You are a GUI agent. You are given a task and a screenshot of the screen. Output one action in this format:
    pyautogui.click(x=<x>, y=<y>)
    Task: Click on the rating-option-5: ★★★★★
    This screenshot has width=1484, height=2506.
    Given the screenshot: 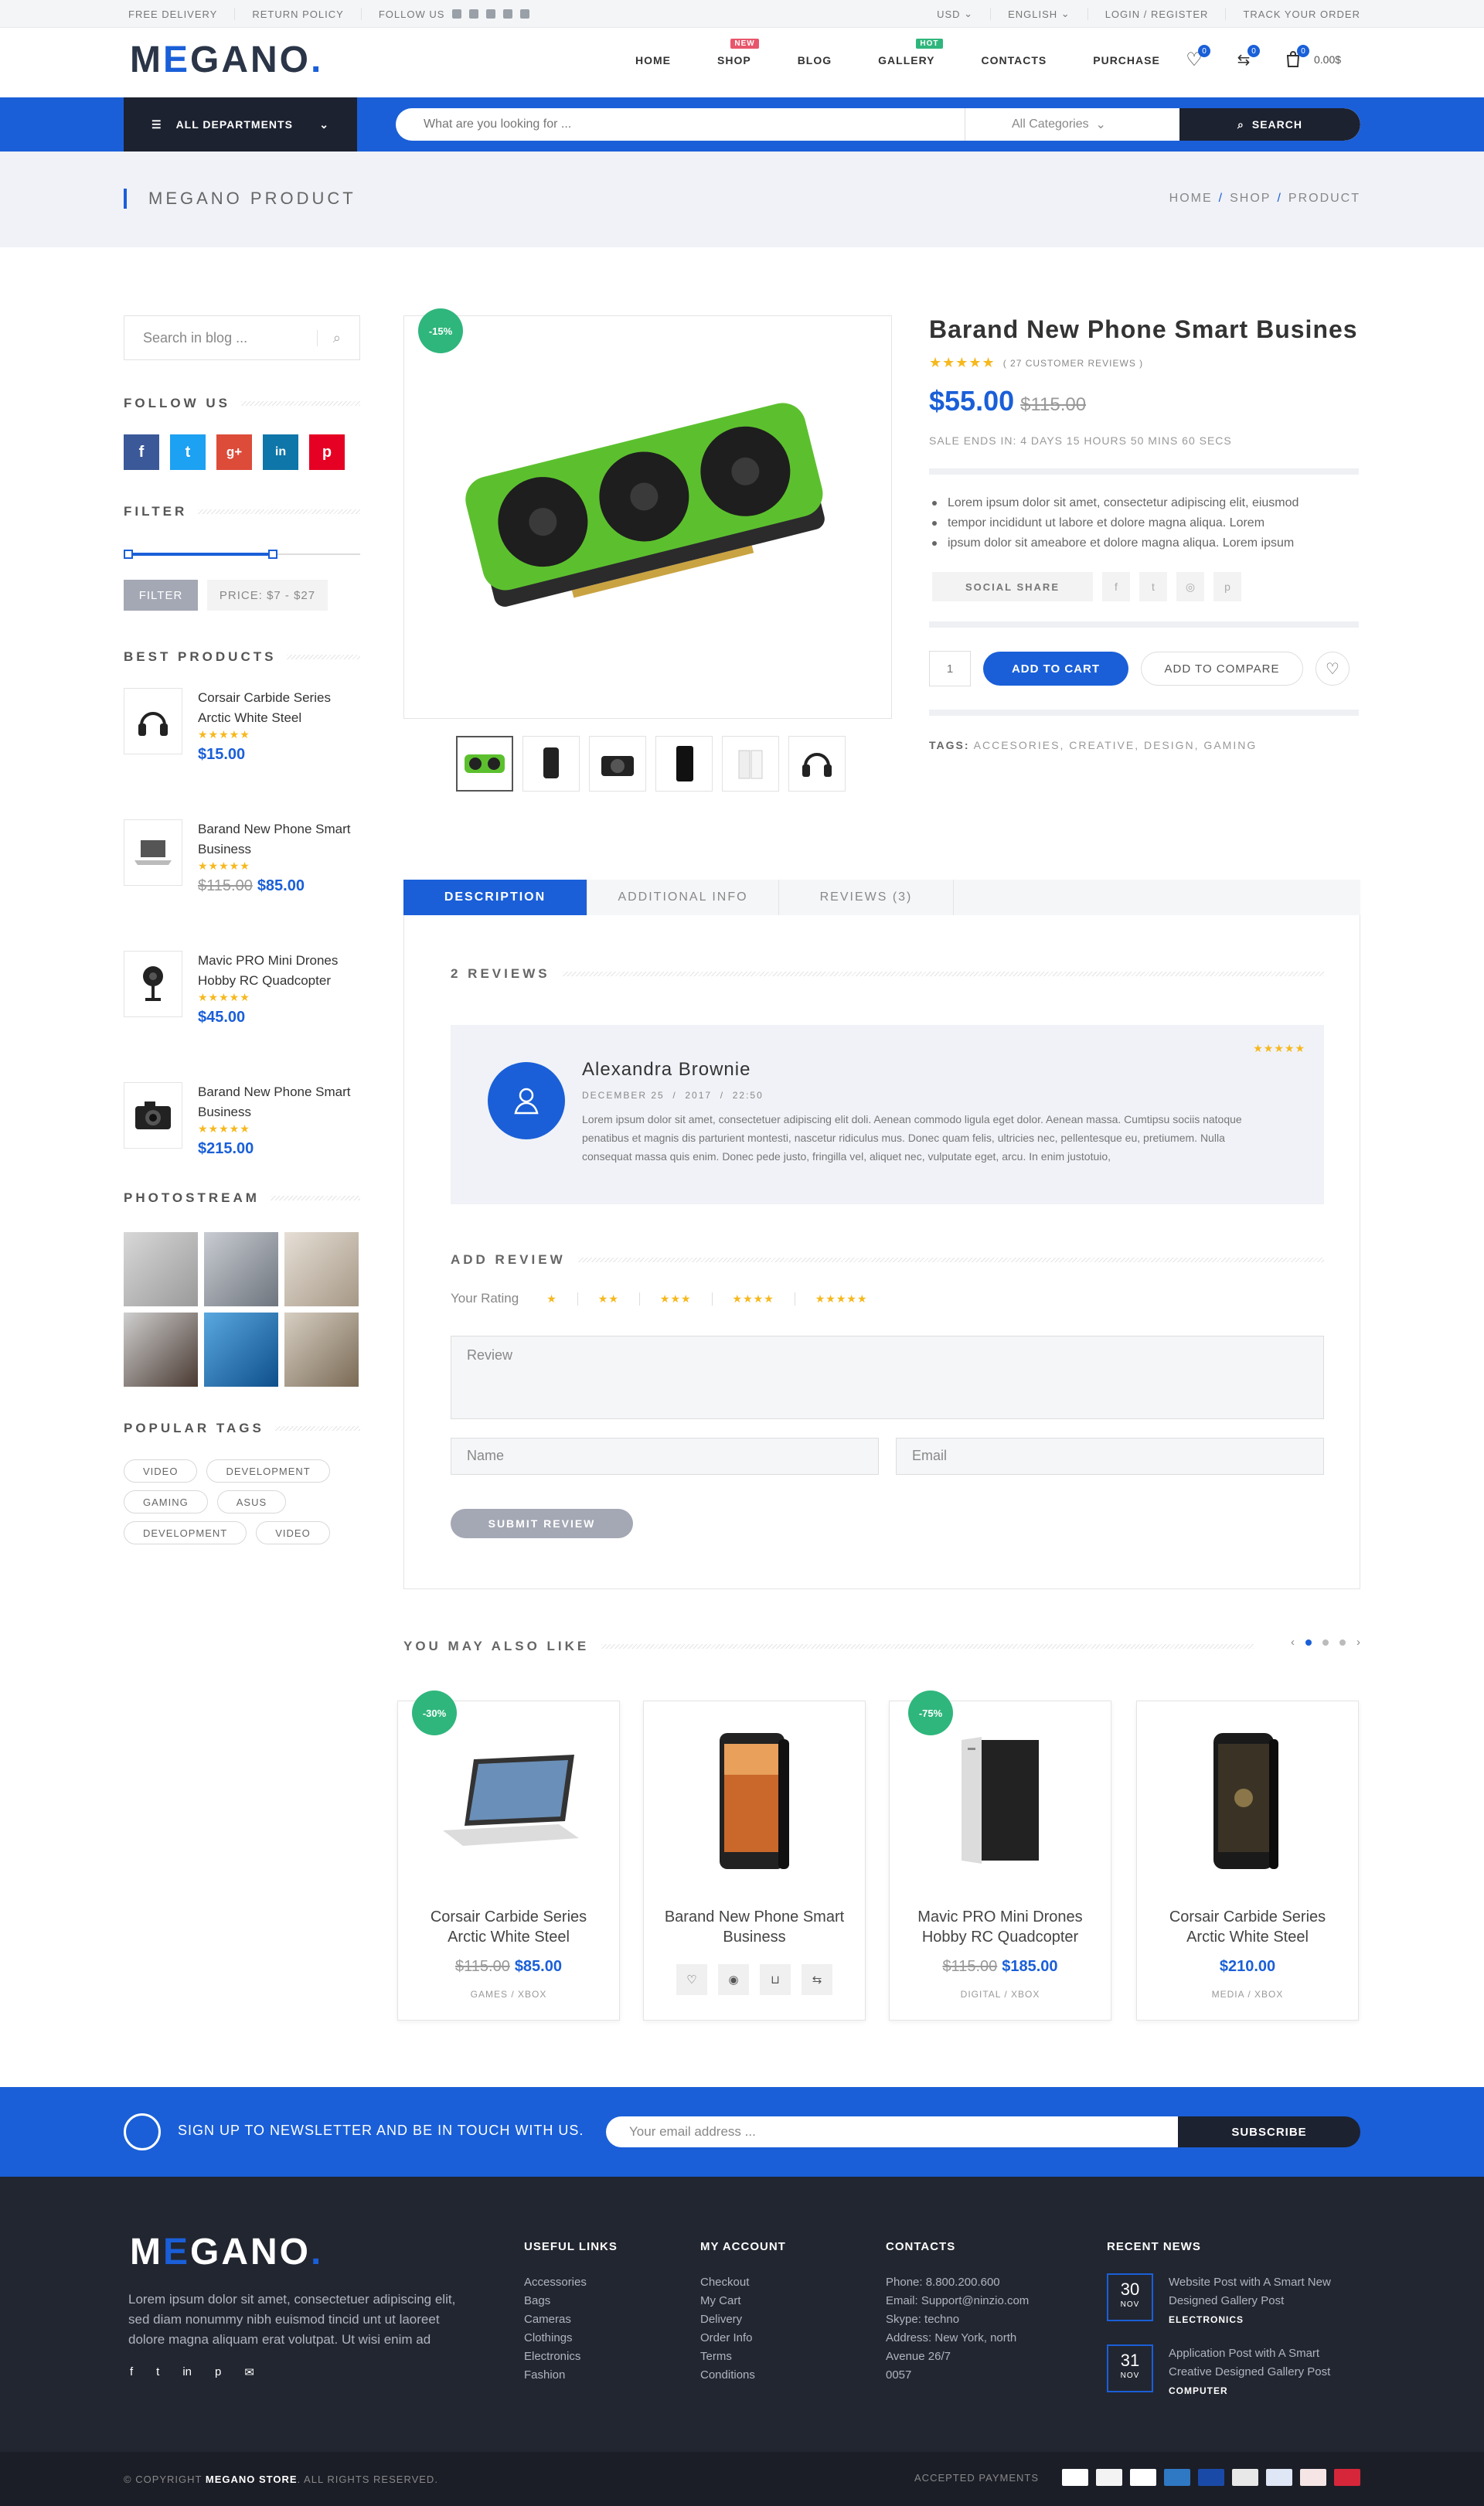 What is the action you would take?
    pyautogui.click(x=841, y=1299)
    